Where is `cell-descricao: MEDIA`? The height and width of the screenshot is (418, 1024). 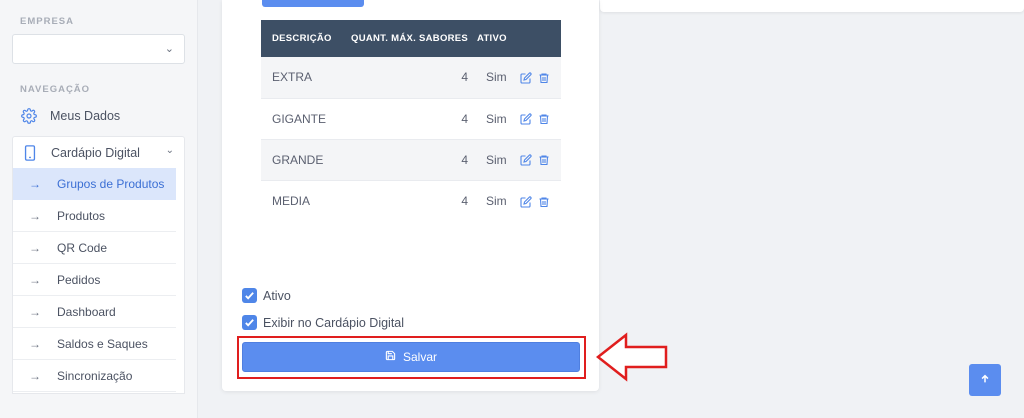
cell-descricao: MEDIA is located at coordinates (291, 200).